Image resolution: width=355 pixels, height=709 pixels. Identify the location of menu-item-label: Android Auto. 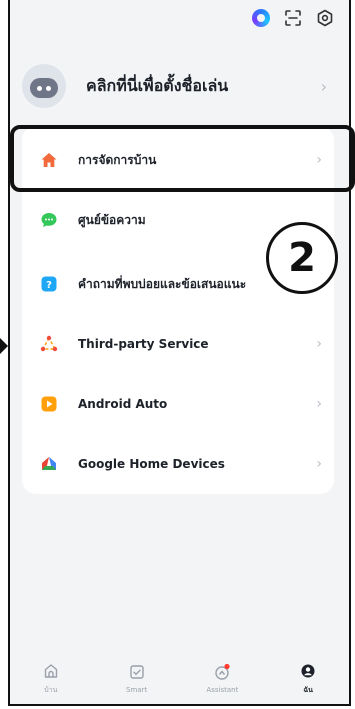
(123, 404).